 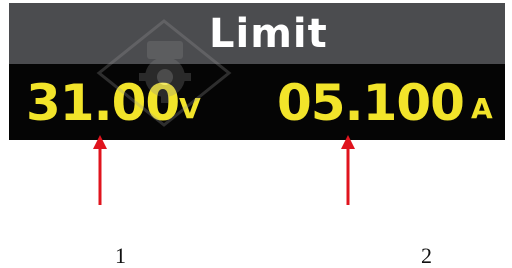 What do you see at coordinates (103, 103) in the screenshot?
I see `voltage-limit-value: 31.00` at bounding box center [103, 103].